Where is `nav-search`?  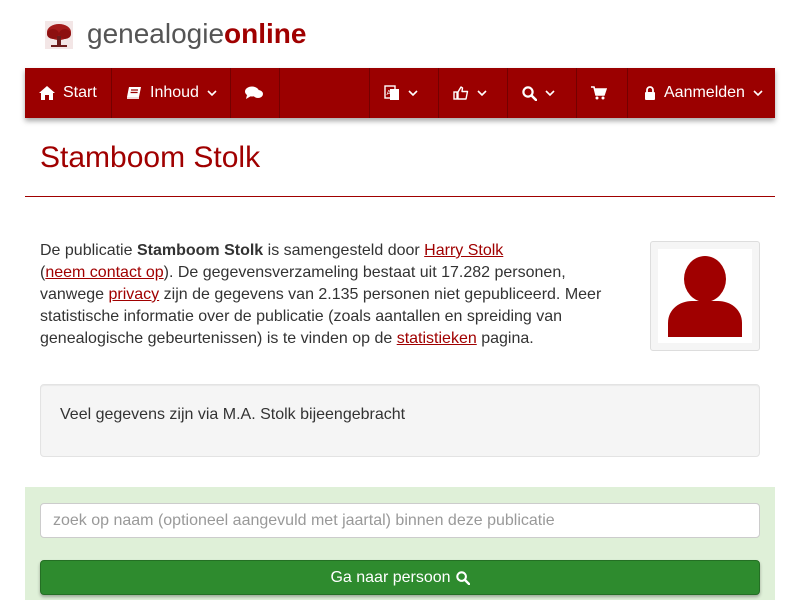 nav-search is located at coordinates (542, 93).